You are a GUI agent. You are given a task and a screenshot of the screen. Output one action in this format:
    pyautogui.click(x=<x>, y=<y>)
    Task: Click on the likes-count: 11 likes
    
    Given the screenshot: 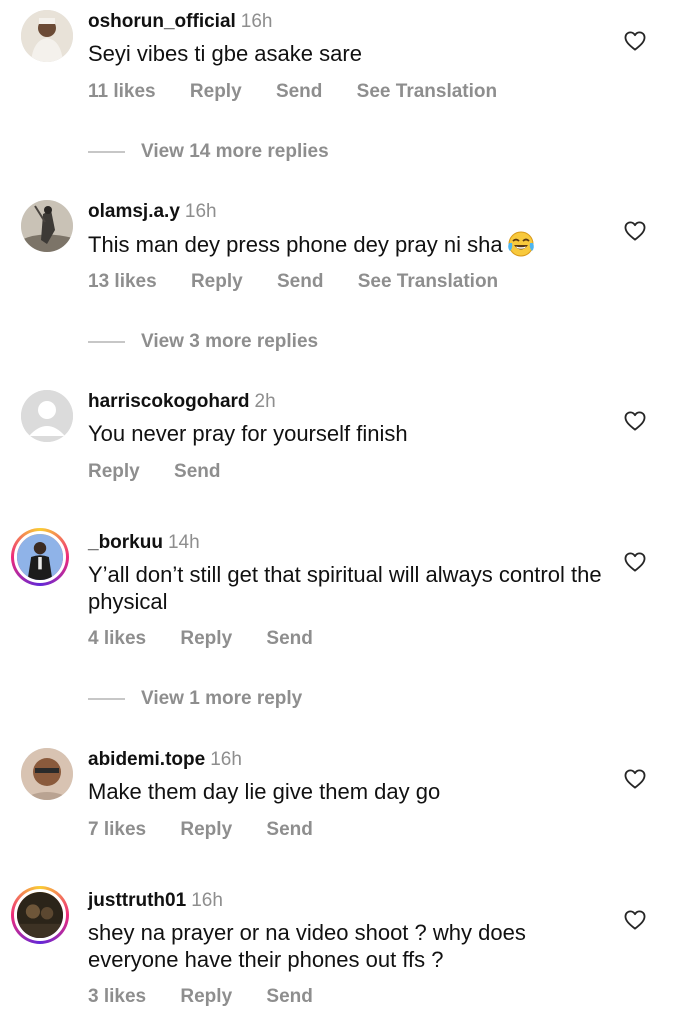 What is the action you would take?
    pyautogui.click(x=122, y=91)
    